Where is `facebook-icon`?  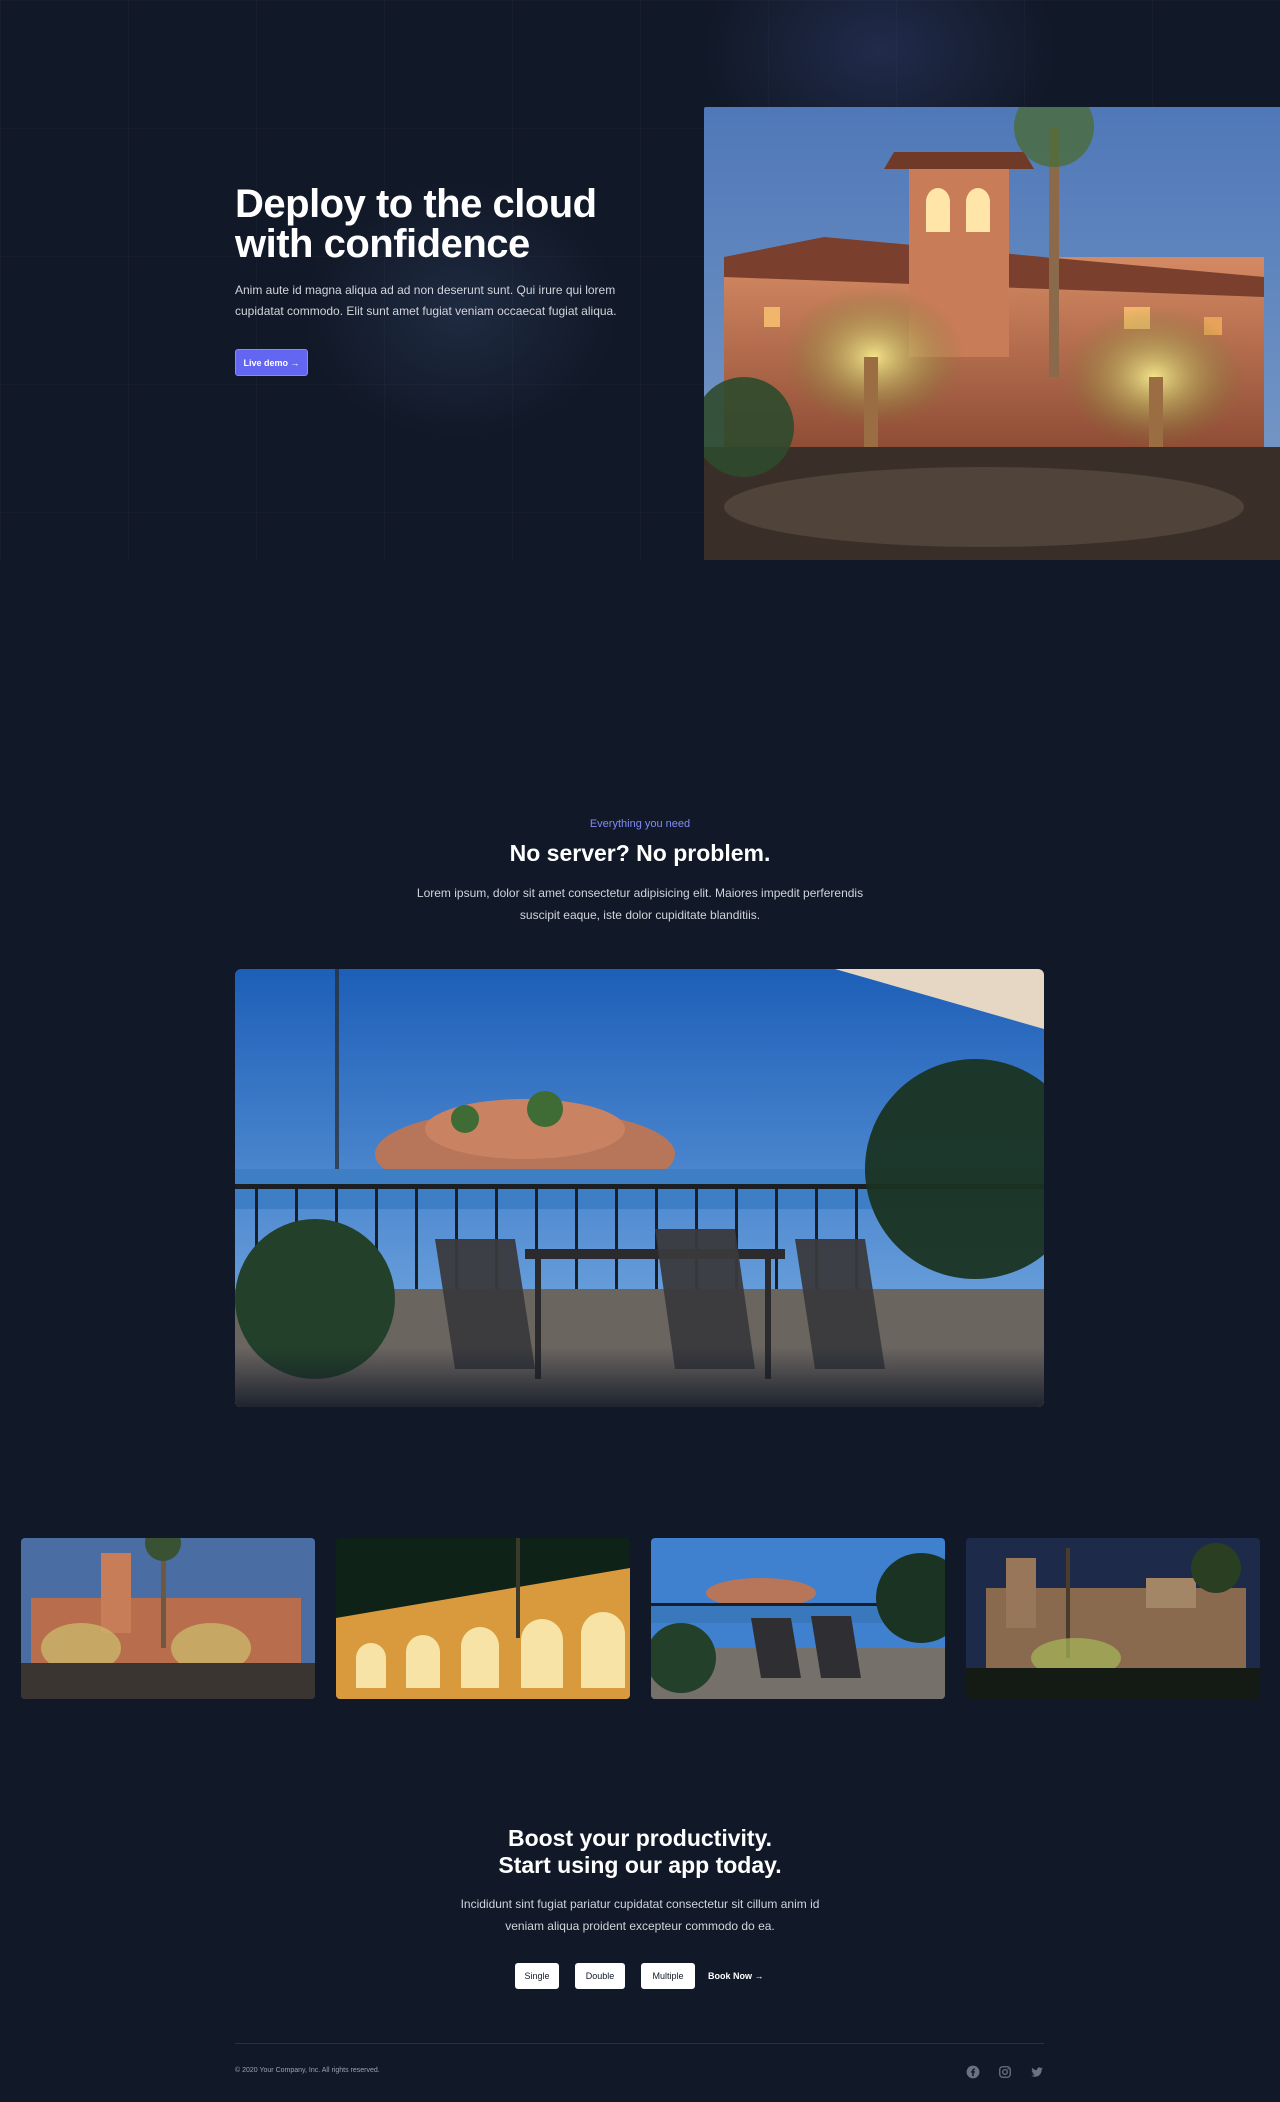 facebook-icon is located at coordinates (973, 2072).